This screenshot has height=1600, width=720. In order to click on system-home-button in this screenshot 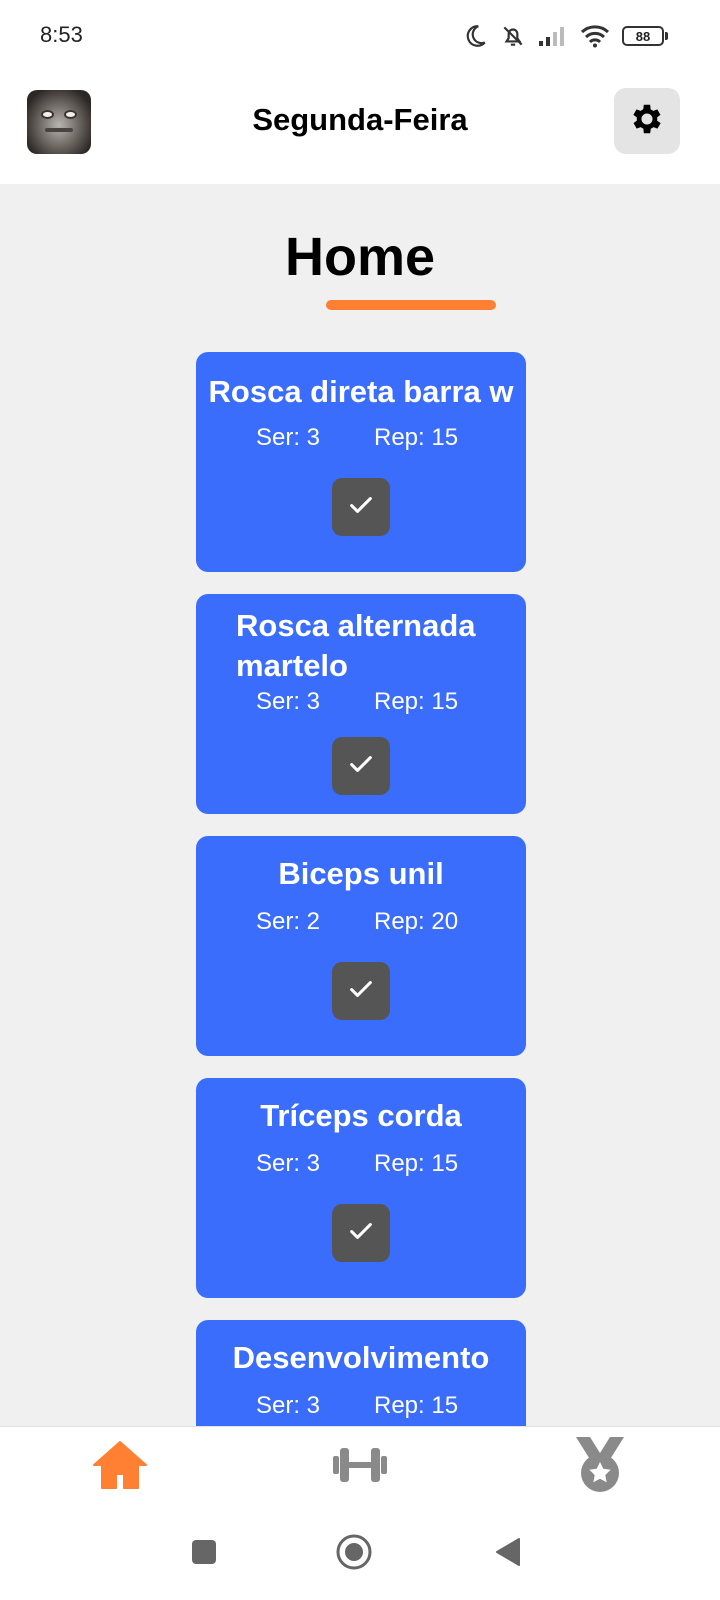, I will do `click(354, 1554)`.